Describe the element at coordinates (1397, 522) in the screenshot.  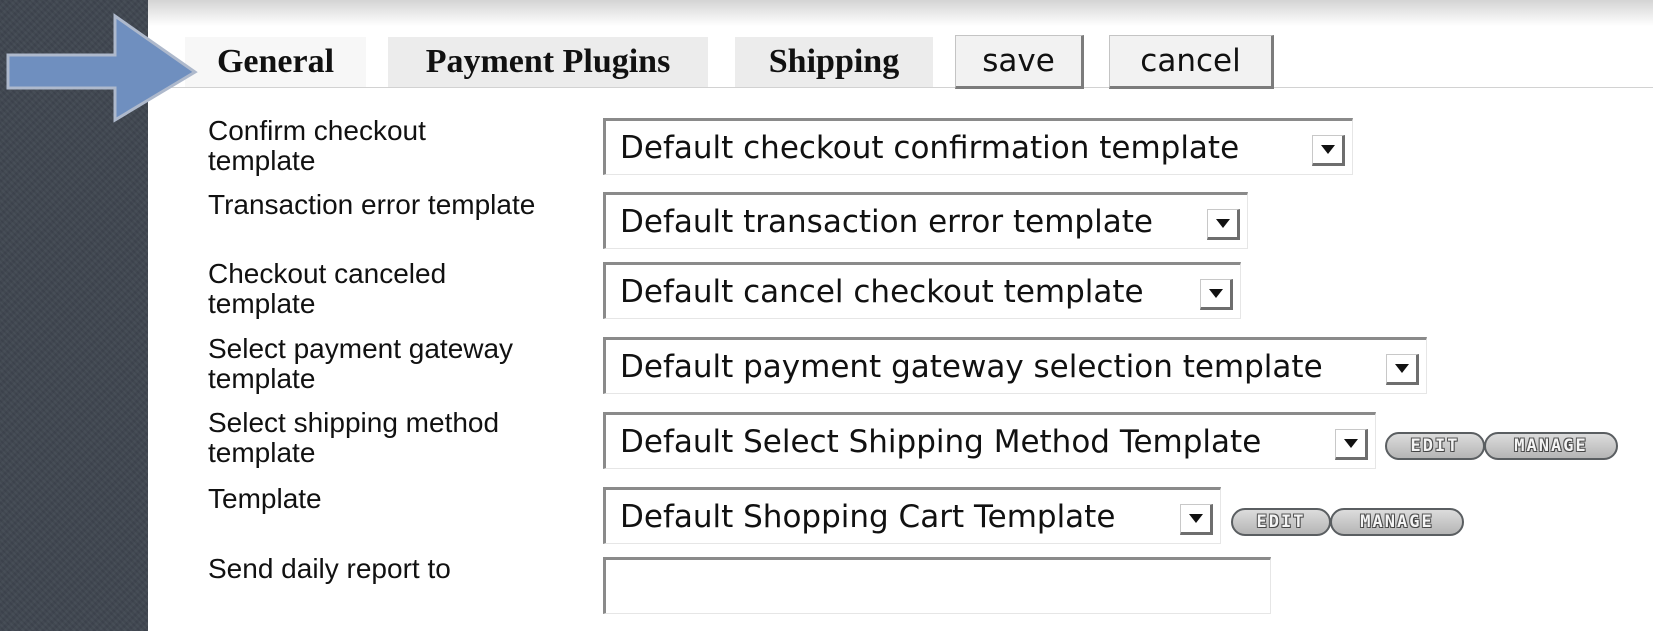
I see `manage-template-button: MANAGE` at that location.